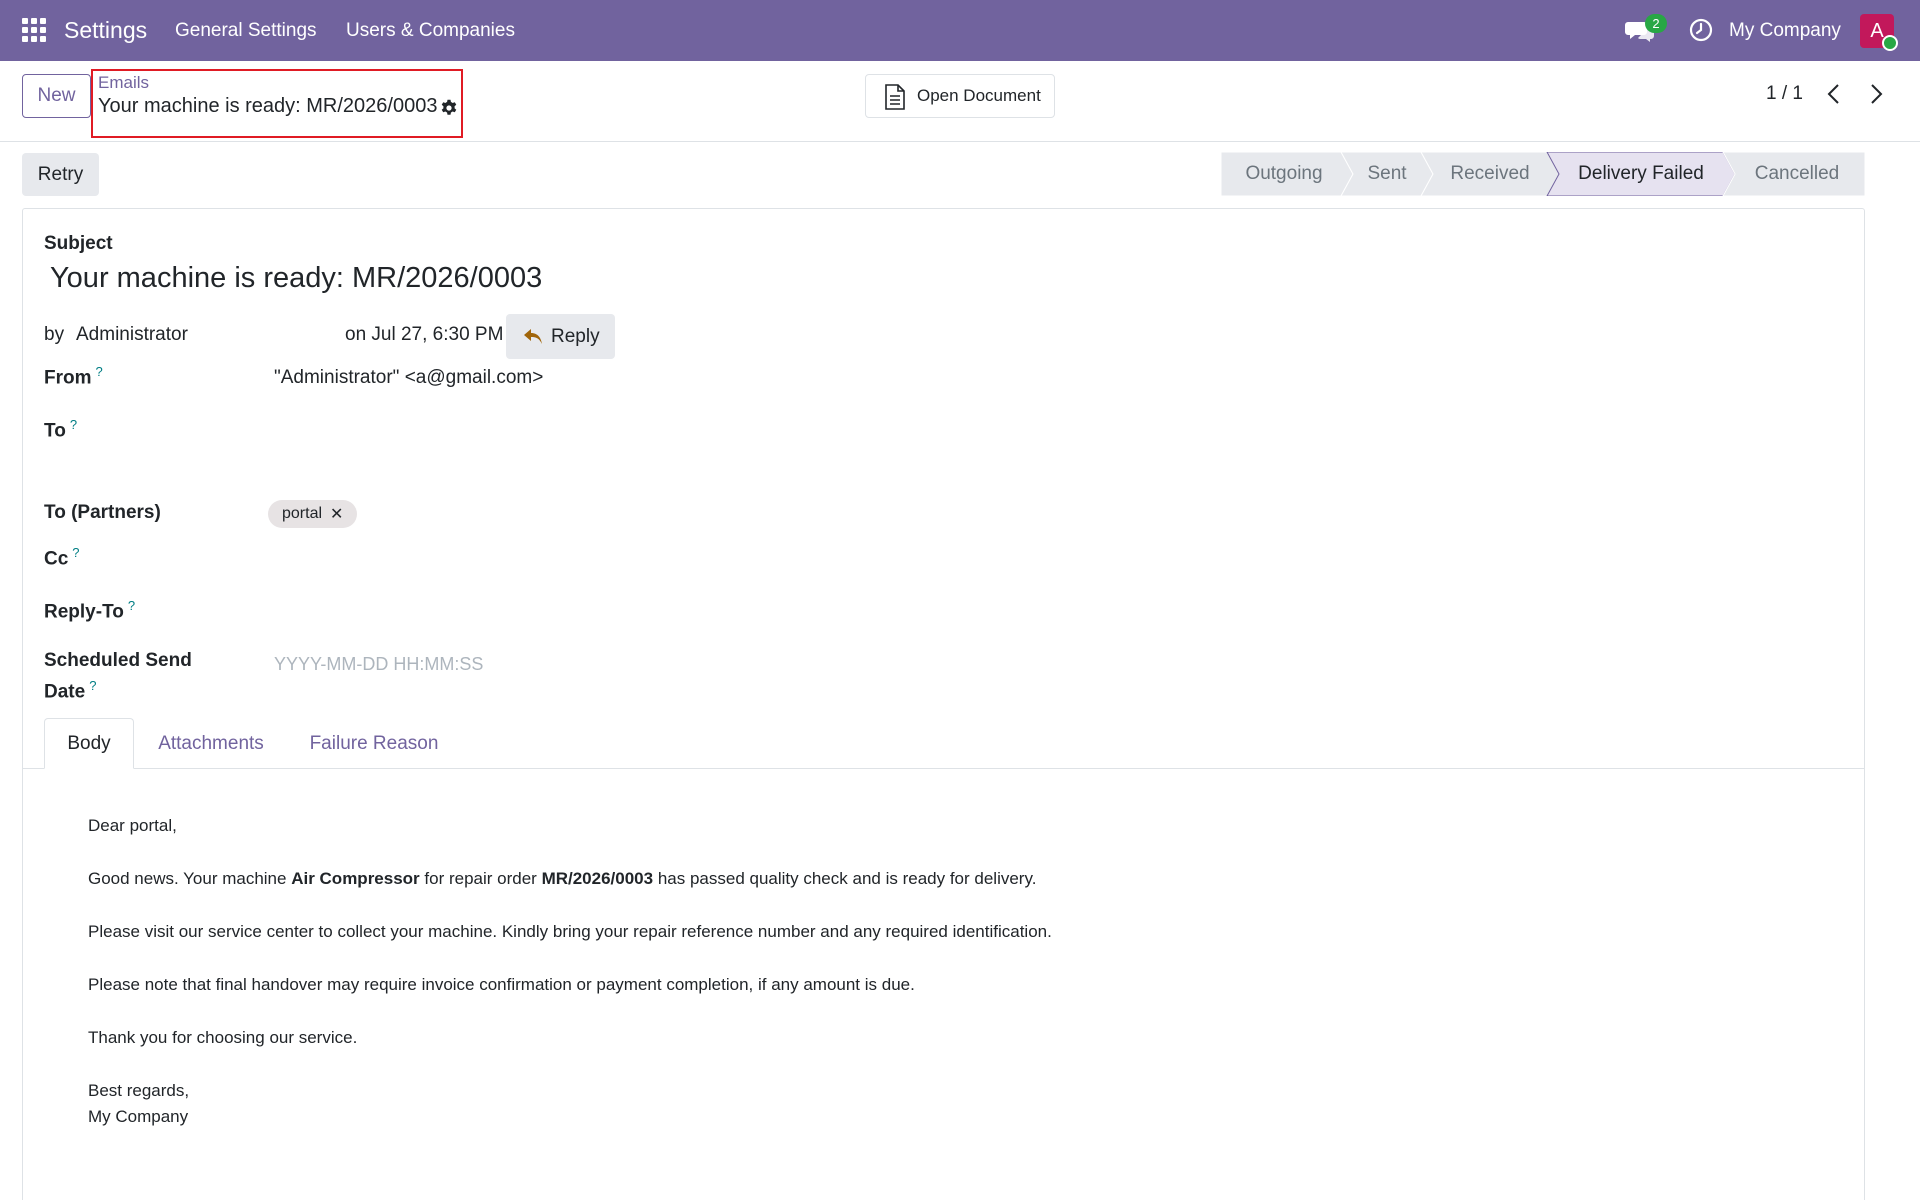  What do you see at coordinates (90, 610) in the screenshot?
I see `reply-to-label: Reply-To?` at bounding box center [90, 610].